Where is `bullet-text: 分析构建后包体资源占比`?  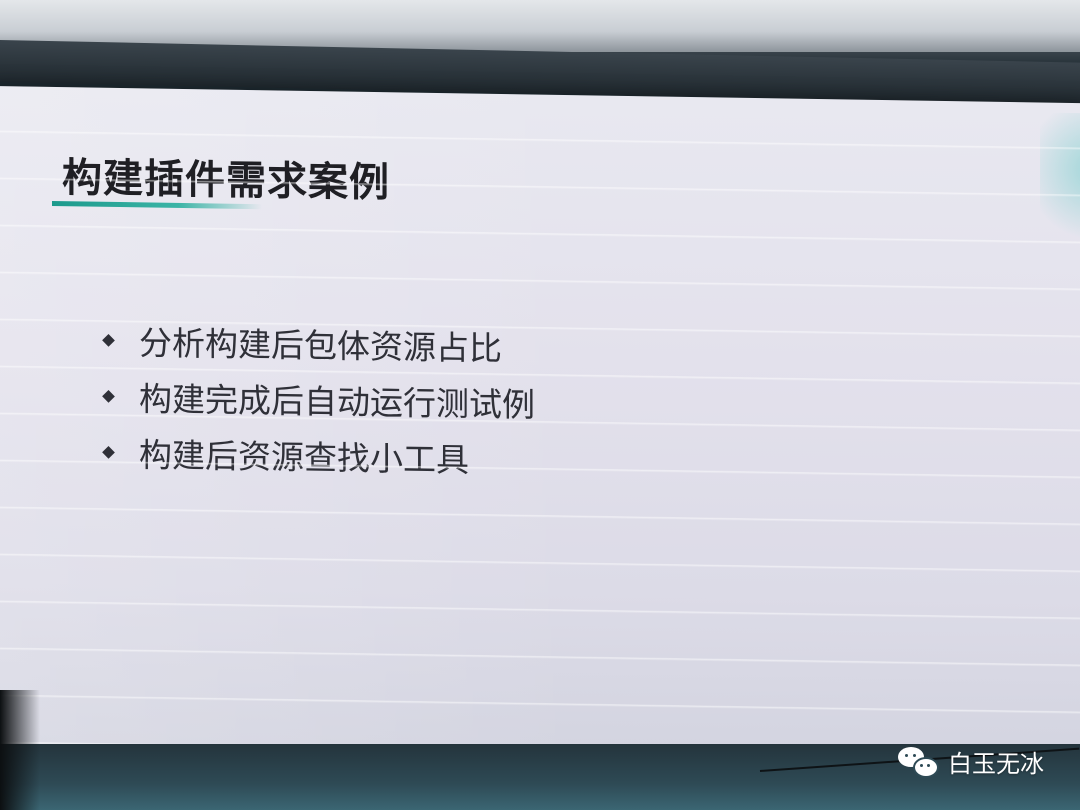
bullet-text: 分析构建后包体资源占比 is located at coordinates (320, 346).